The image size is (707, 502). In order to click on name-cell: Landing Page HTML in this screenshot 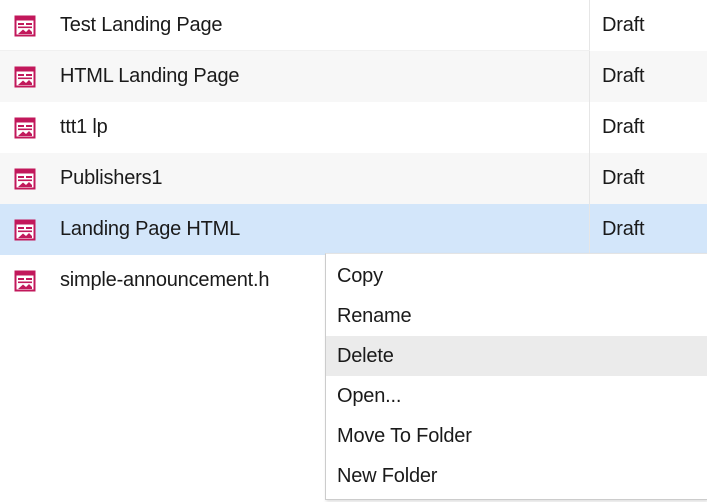, I will do `click(295, 229)`.